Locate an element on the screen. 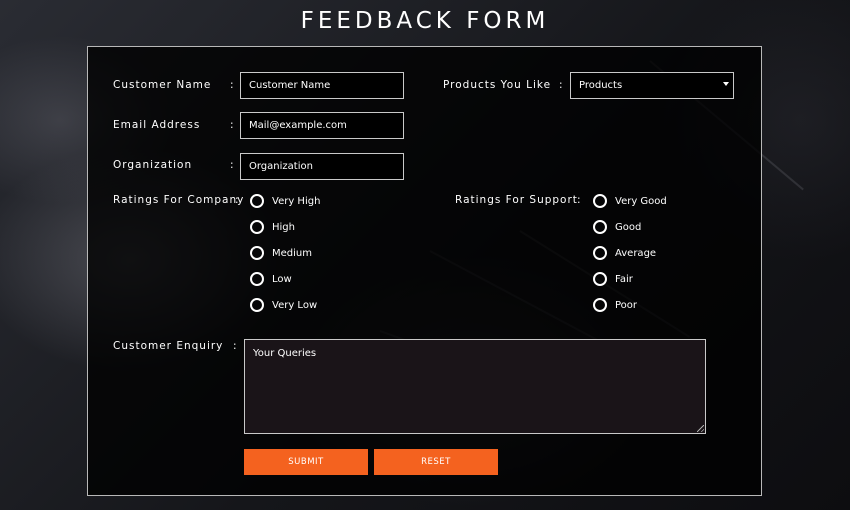 The image size is (850, 510). company-rating-label: Ratings For Company is located at coordinates (179, 200).